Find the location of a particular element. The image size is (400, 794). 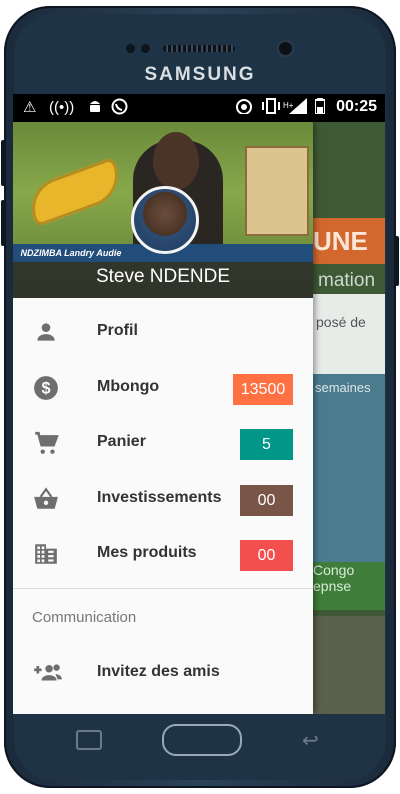

power-button is located at coordinates (397, 261).